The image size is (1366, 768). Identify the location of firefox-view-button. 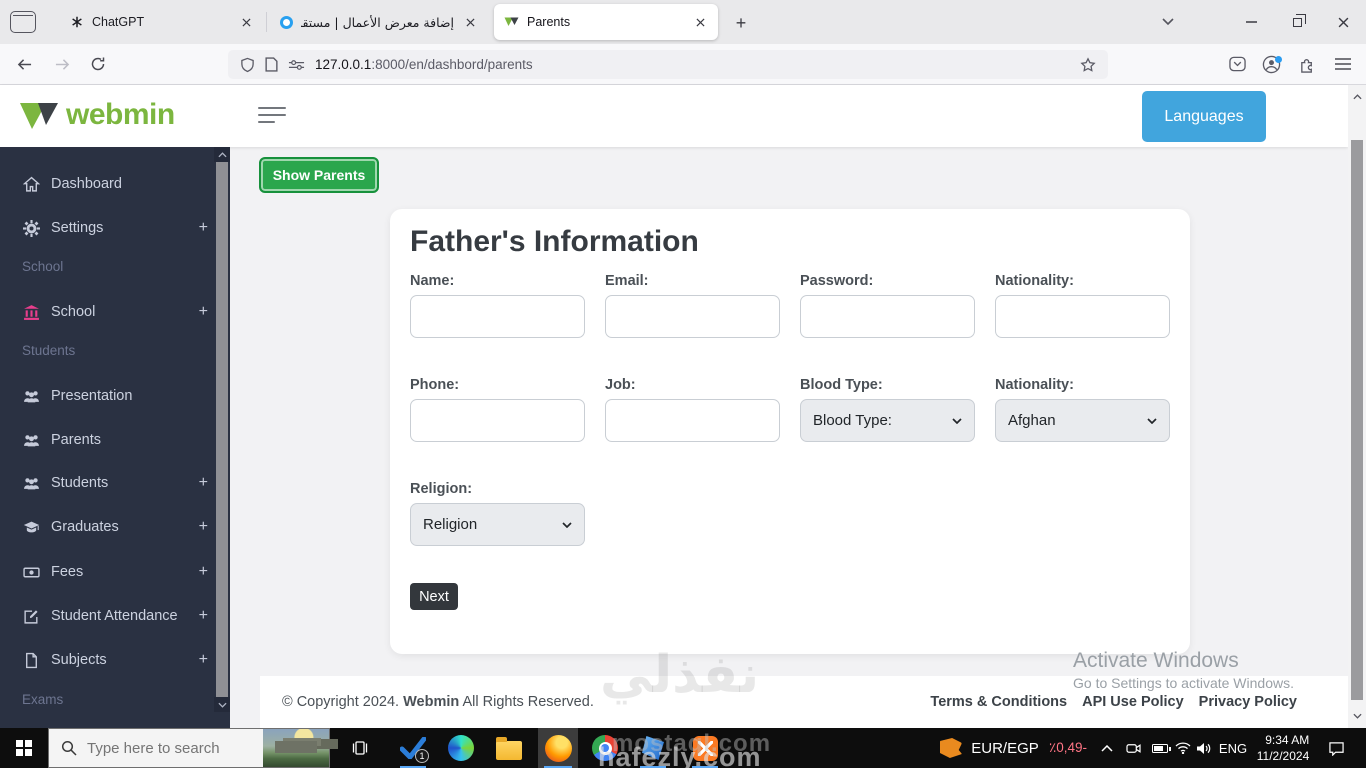
(23, 22).